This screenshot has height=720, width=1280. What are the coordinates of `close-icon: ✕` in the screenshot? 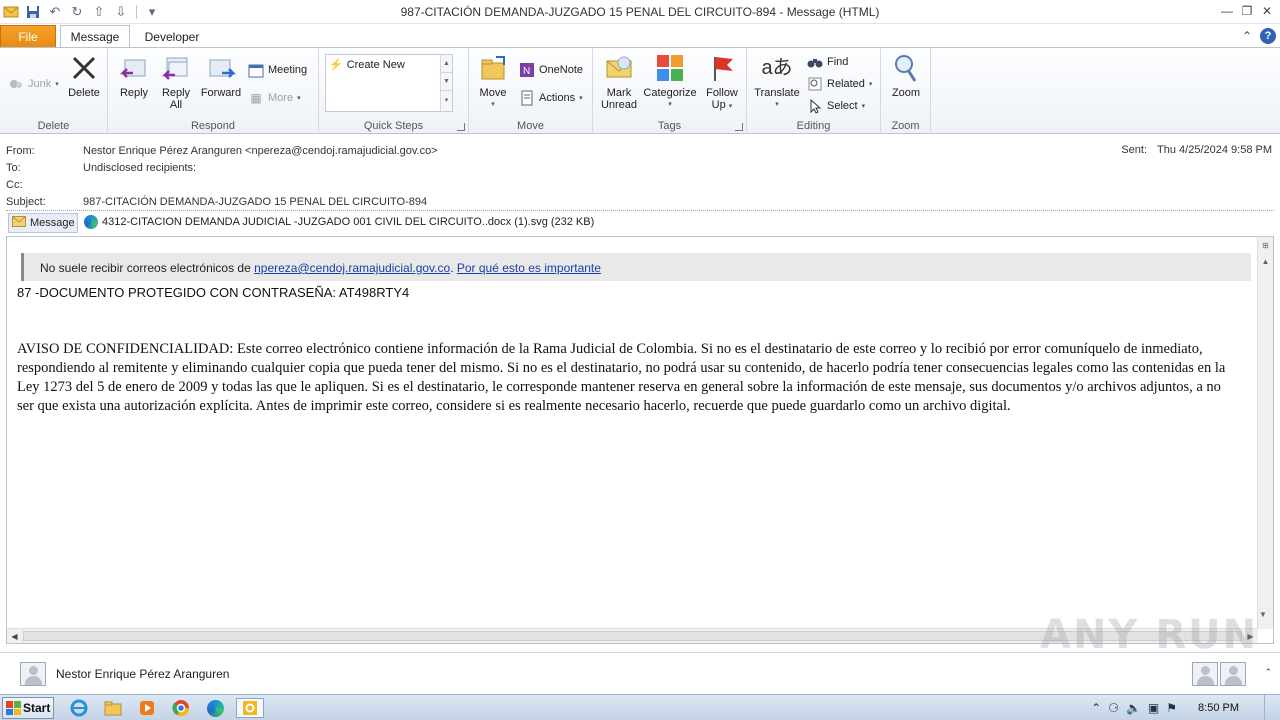 It's located at (1267, 11).